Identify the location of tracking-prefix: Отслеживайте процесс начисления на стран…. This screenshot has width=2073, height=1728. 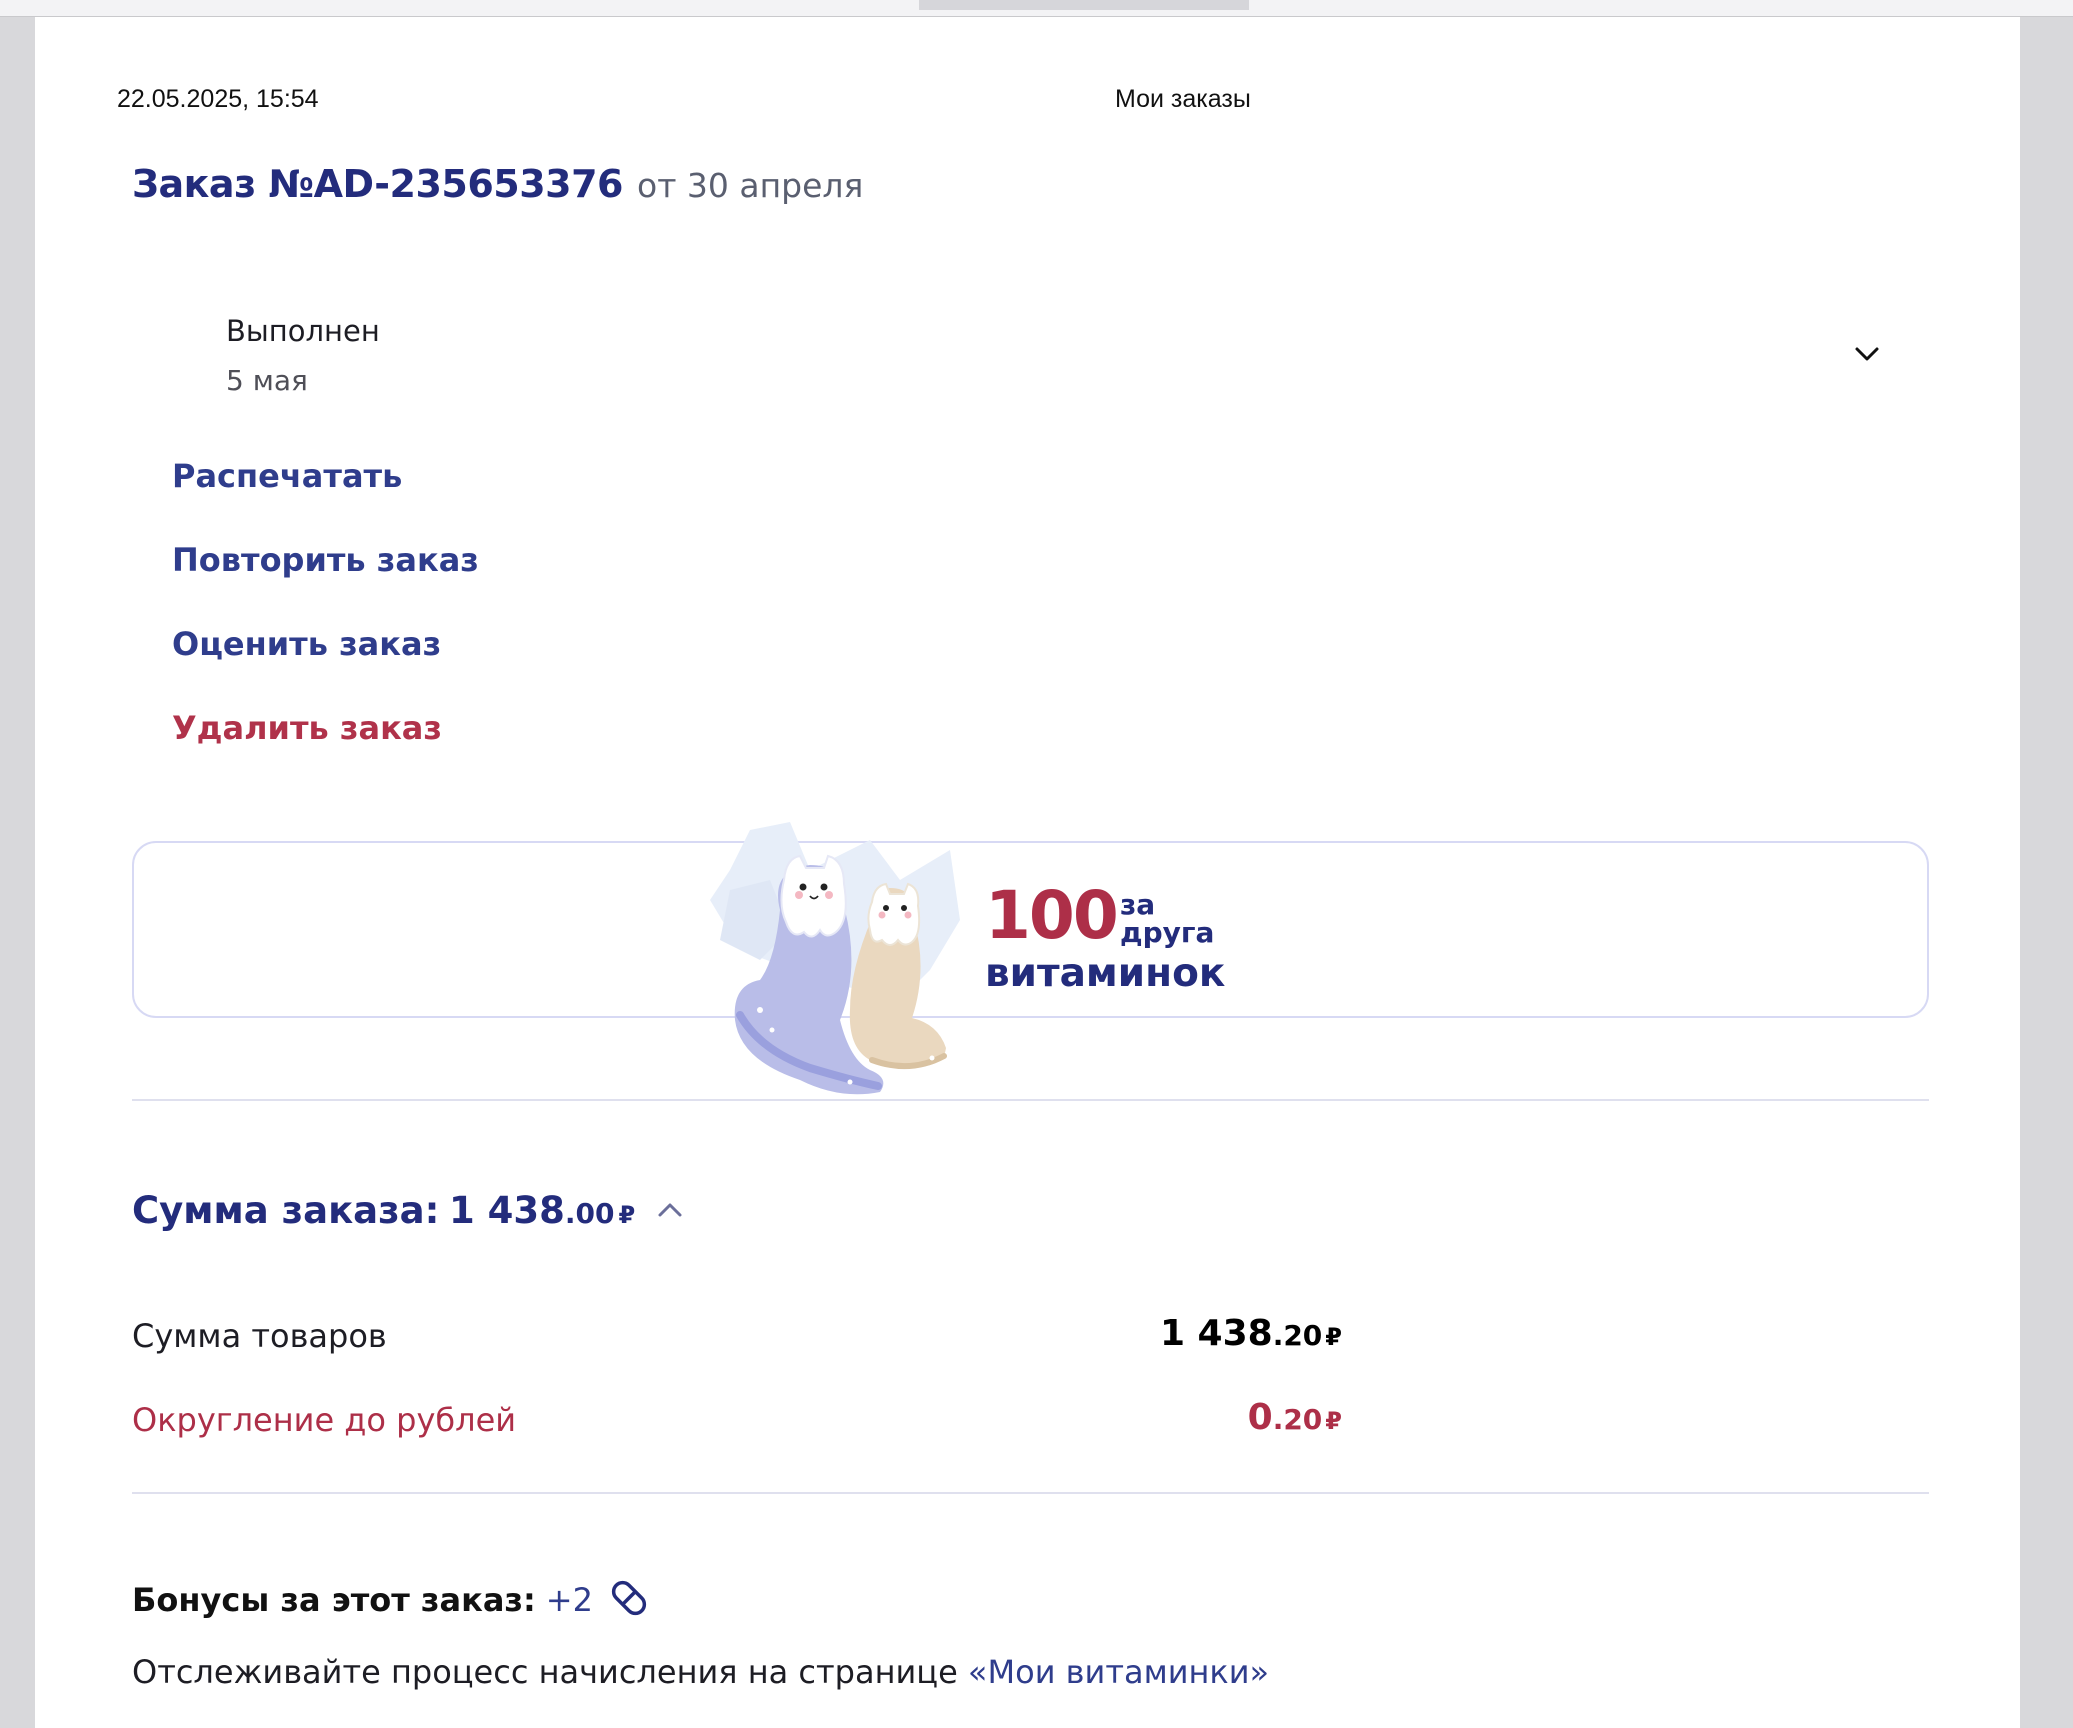
(550, 1672).